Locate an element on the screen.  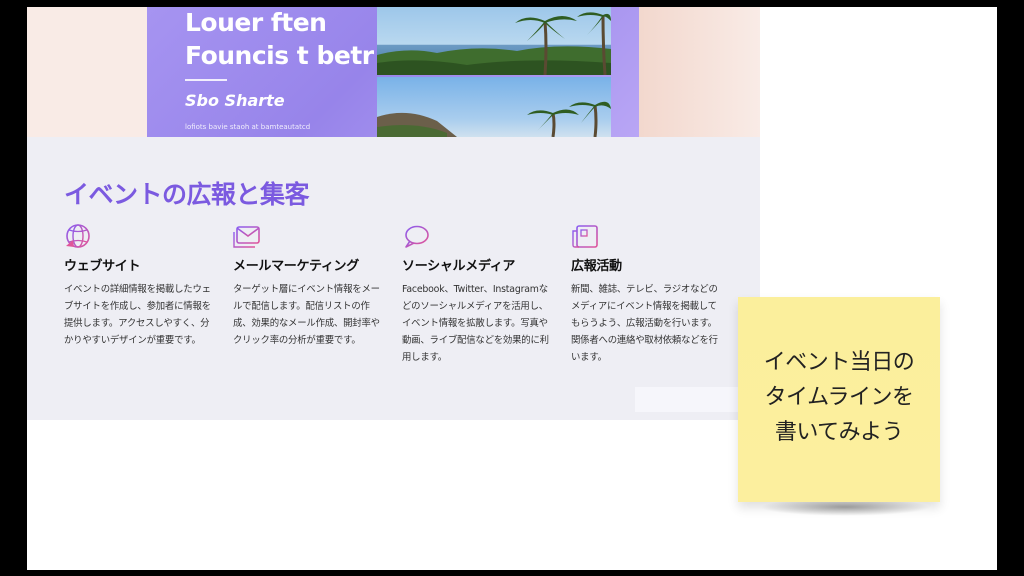
newspaper-icon is located at coordinates (585, 237).